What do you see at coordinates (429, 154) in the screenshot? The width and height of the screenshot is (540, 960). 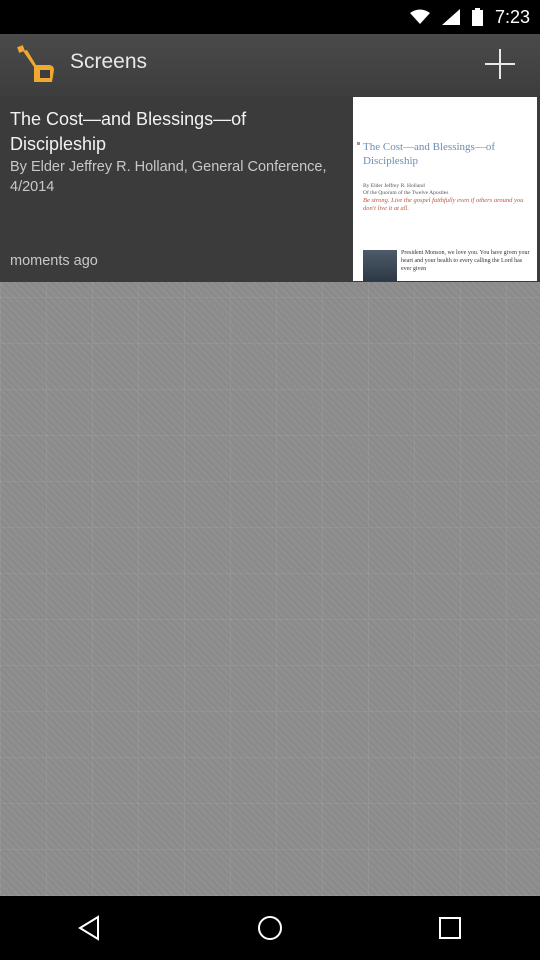 I see `thumbnail-title: The Cost—and Blessings—of Discipleship` at bounding box center [429, 154].